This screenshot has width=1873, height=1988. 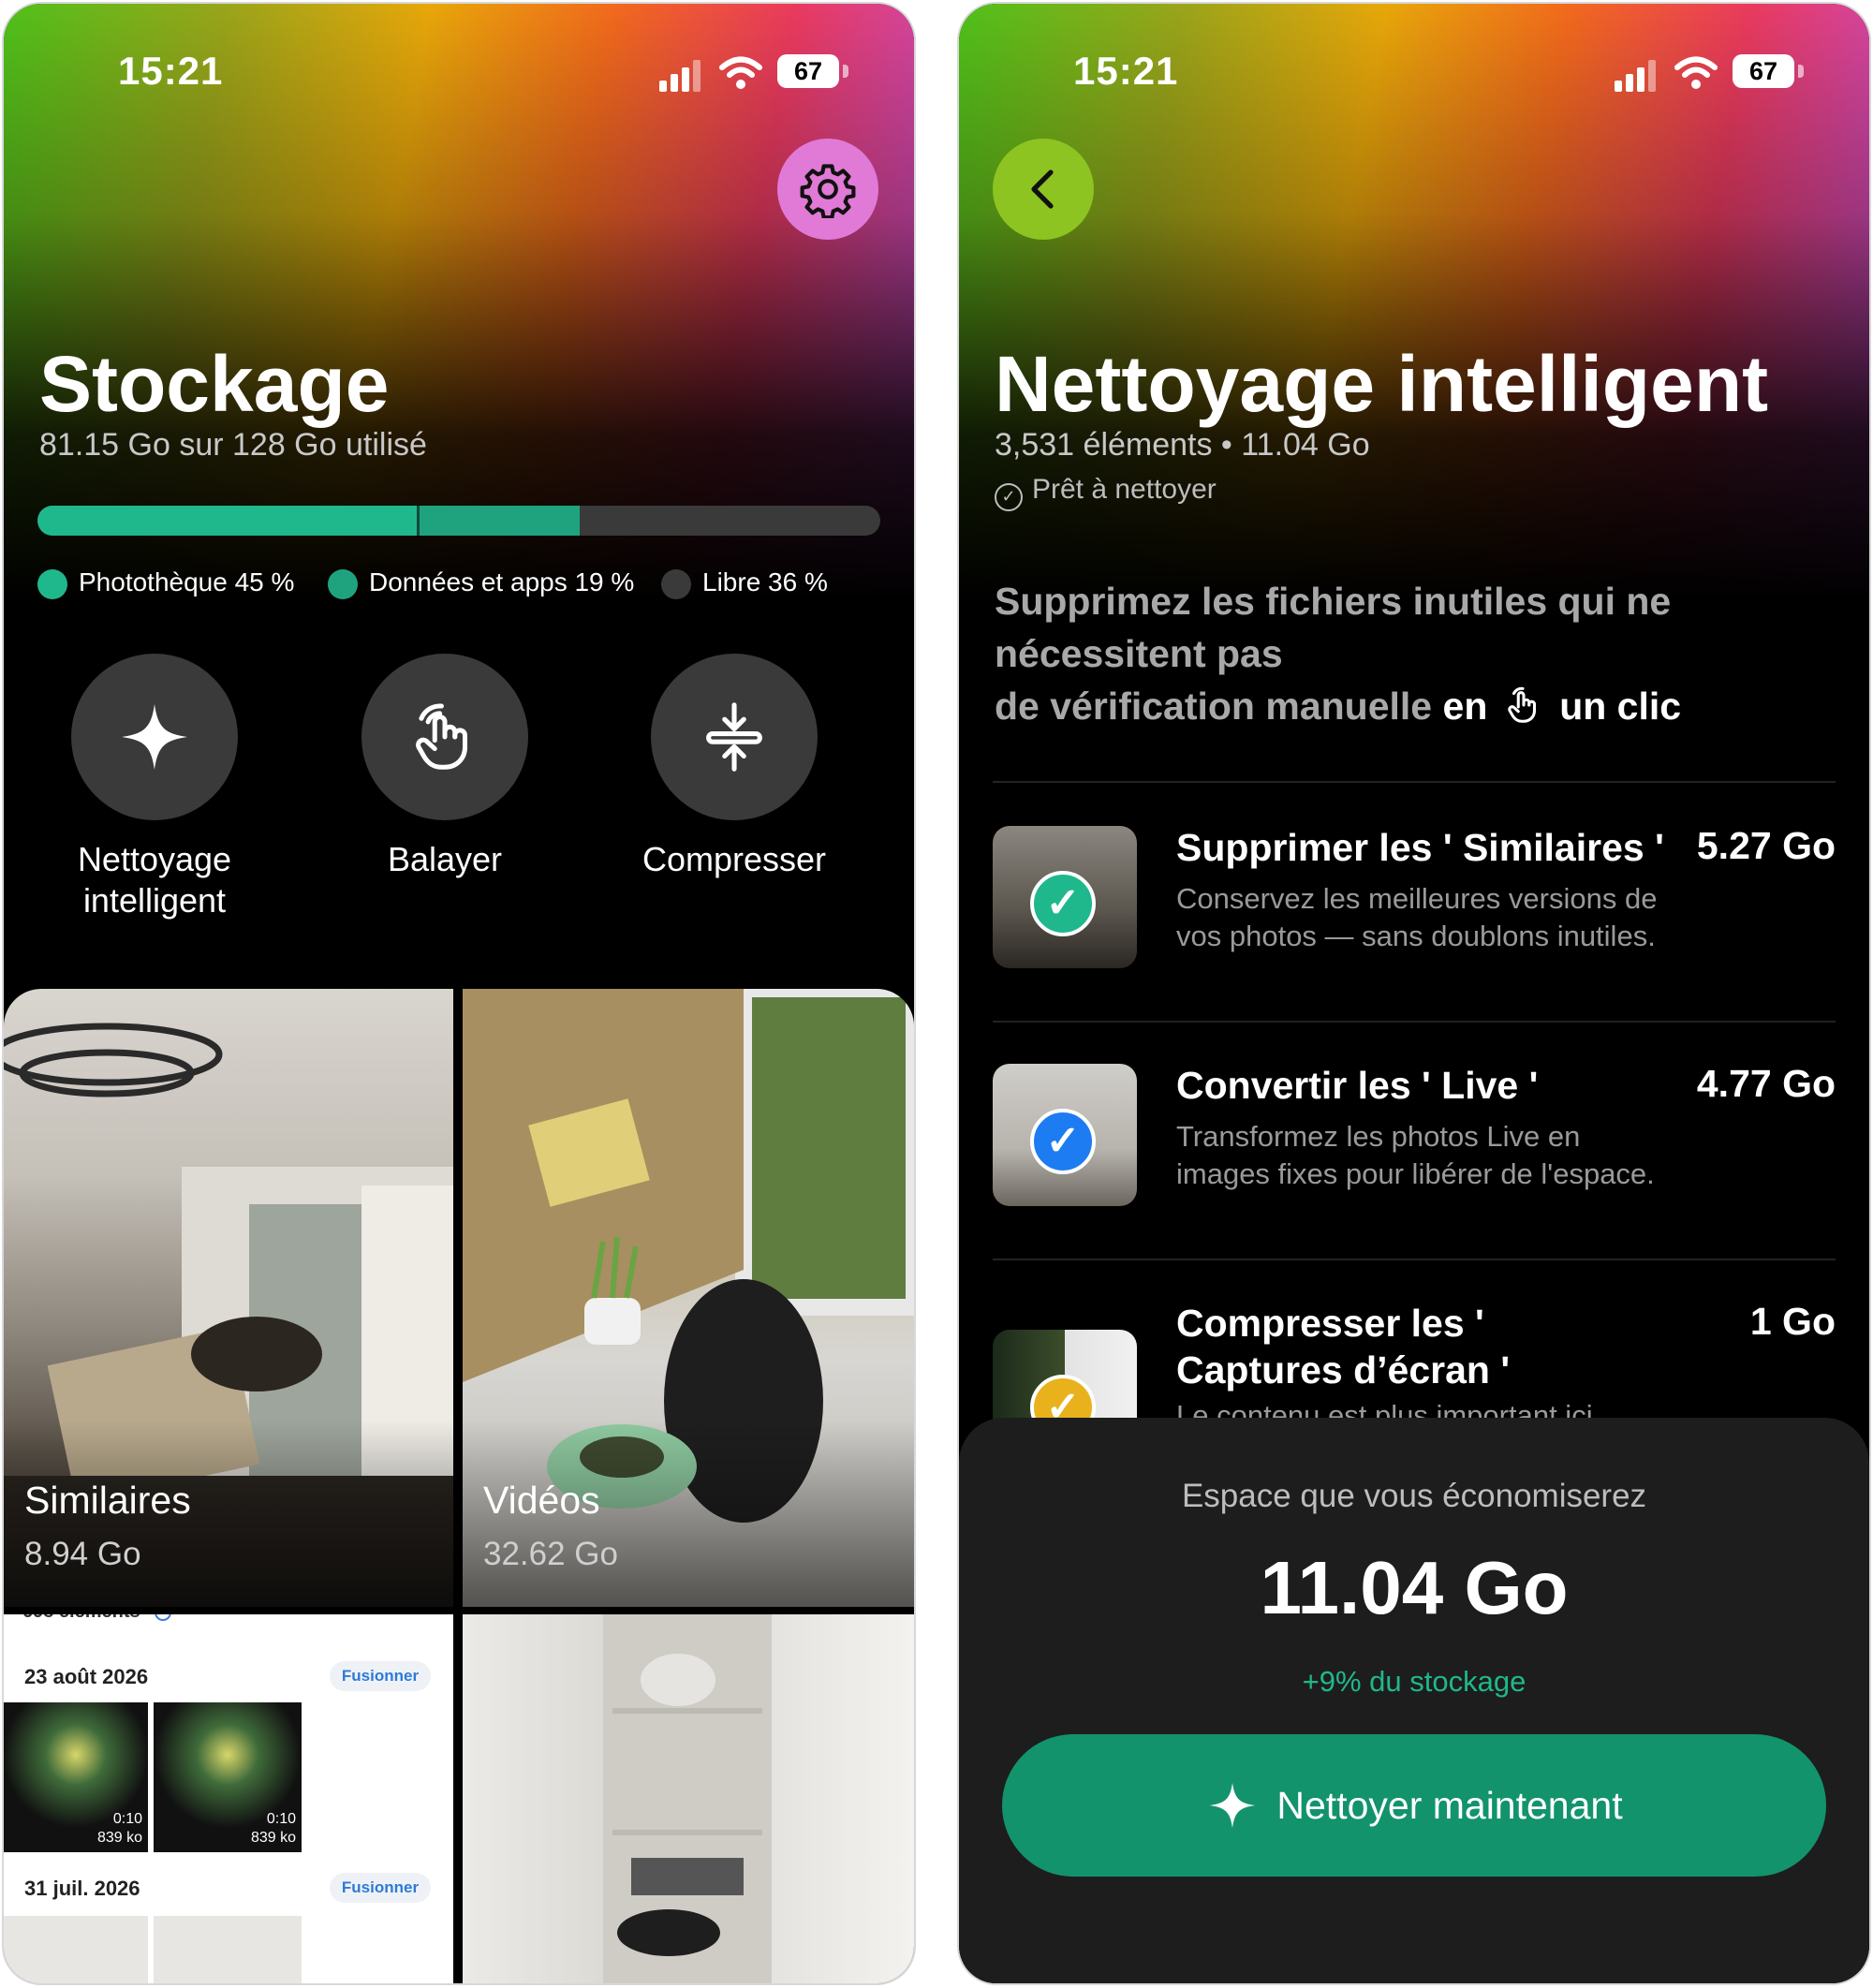 I want to click on videos-tile: Vidéos 32.62 Go, so click(x=688, y=1298).